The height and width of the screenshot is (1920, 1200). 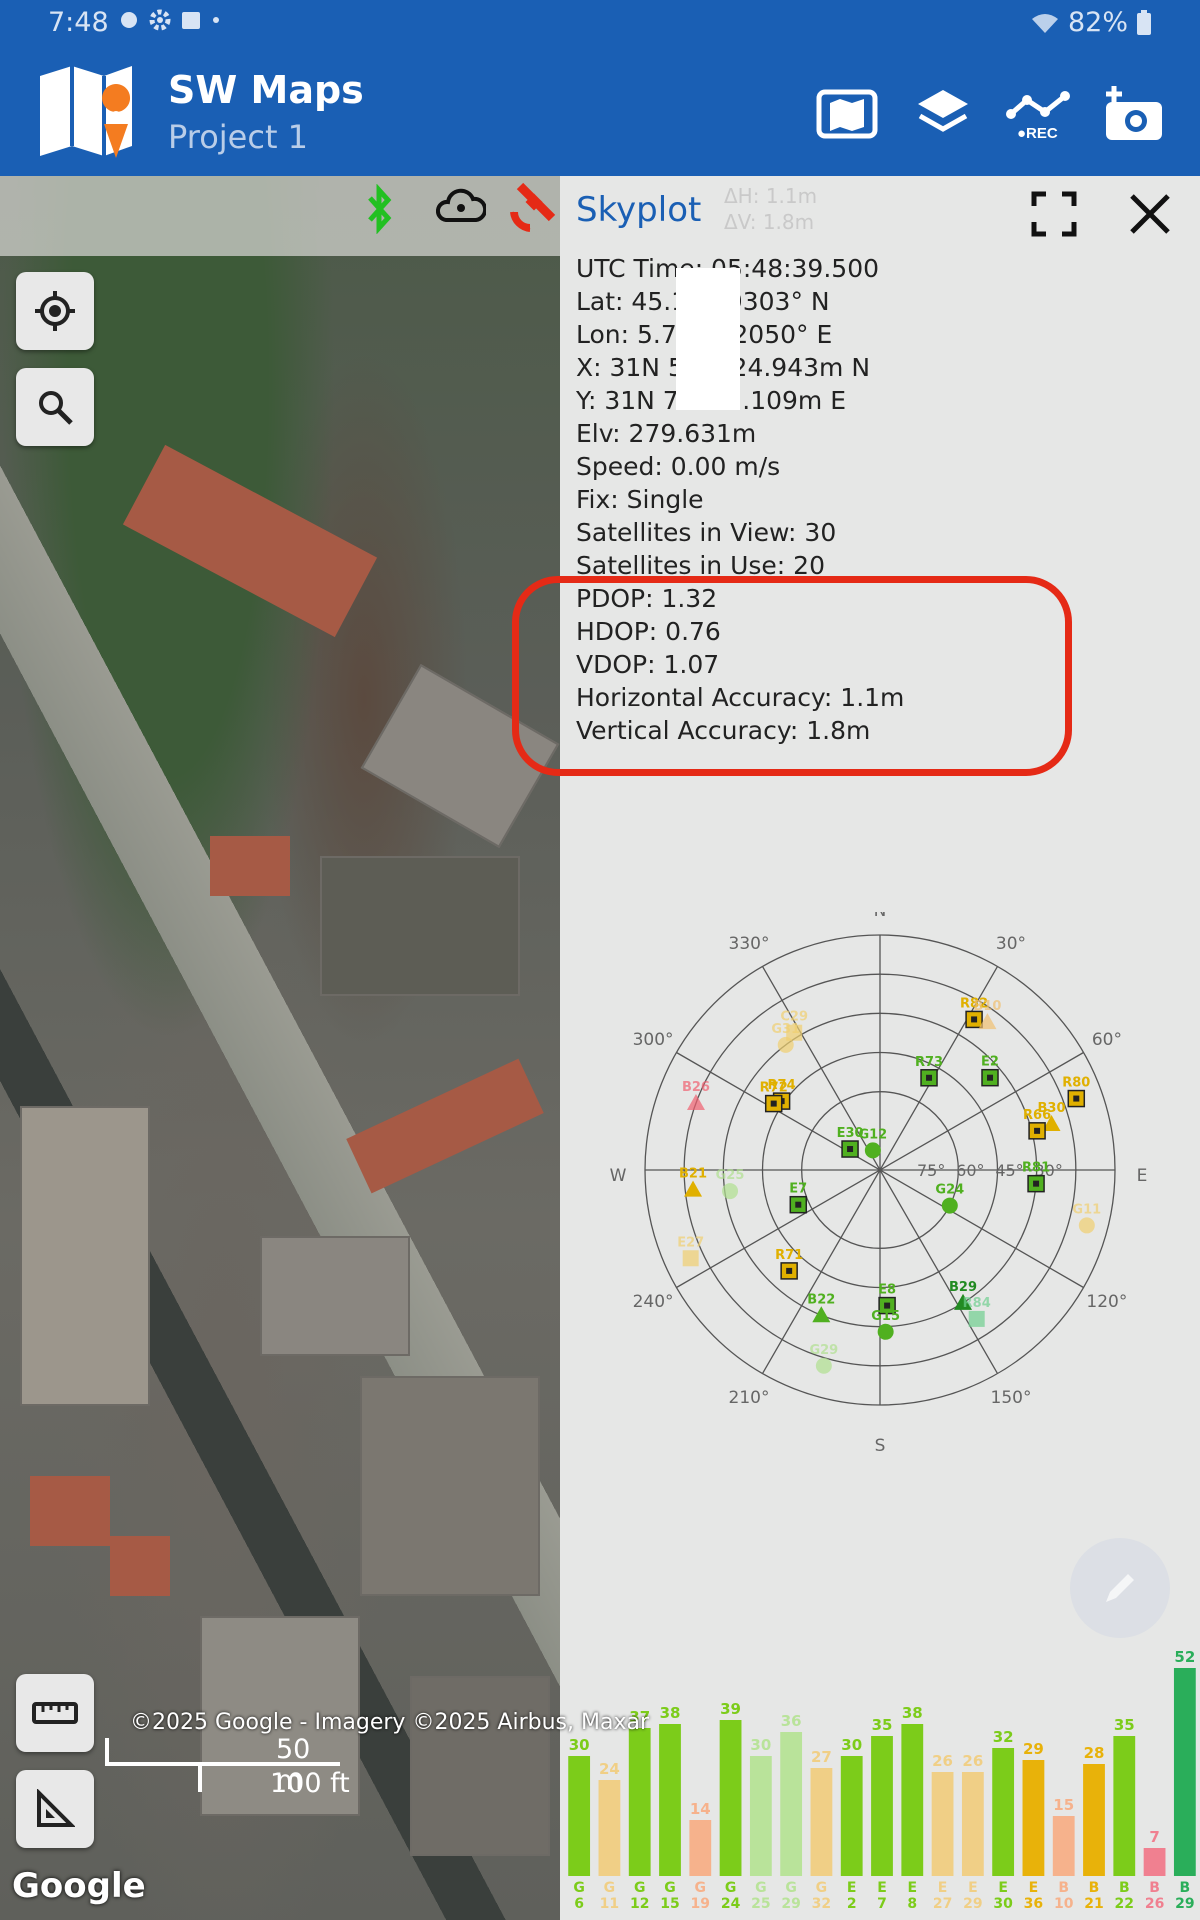 What do you see at coordinates (79, 1886) in the screenshot?
I see `google-logo: Google` at bounding box center [79, 1886].